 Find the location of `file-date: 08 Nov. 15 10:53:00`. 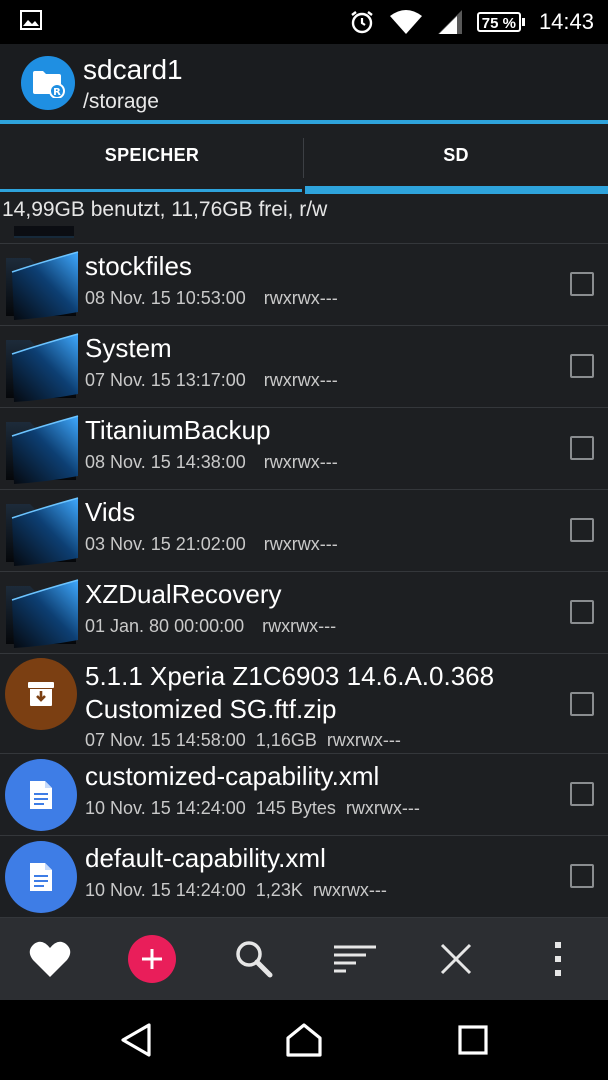

file-date: 08 Nov. 15 10:53:00 is located at coordinates (165, 298).